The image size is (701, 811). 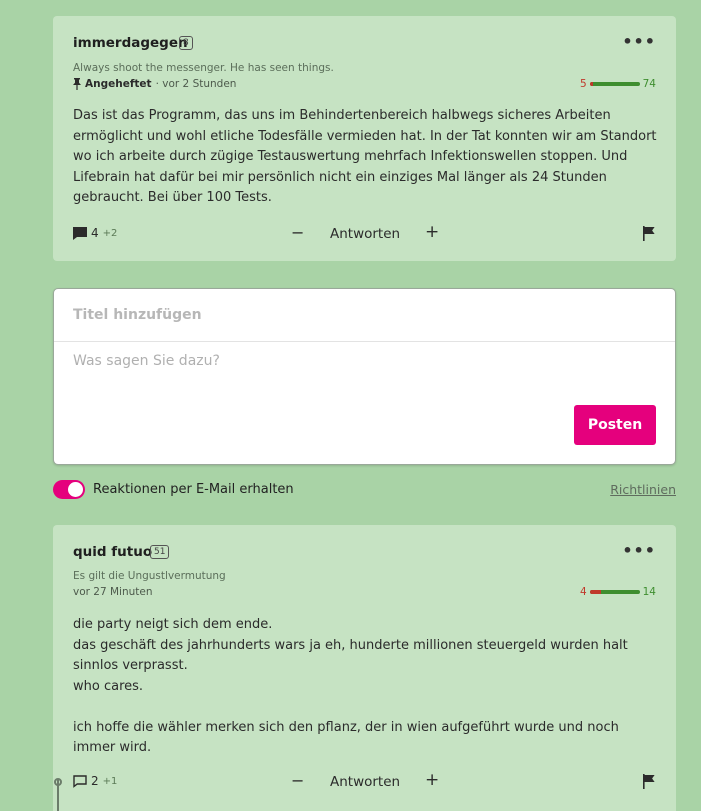 I want to click on comment-username: immerdagegen, so click(x=130, y=43).